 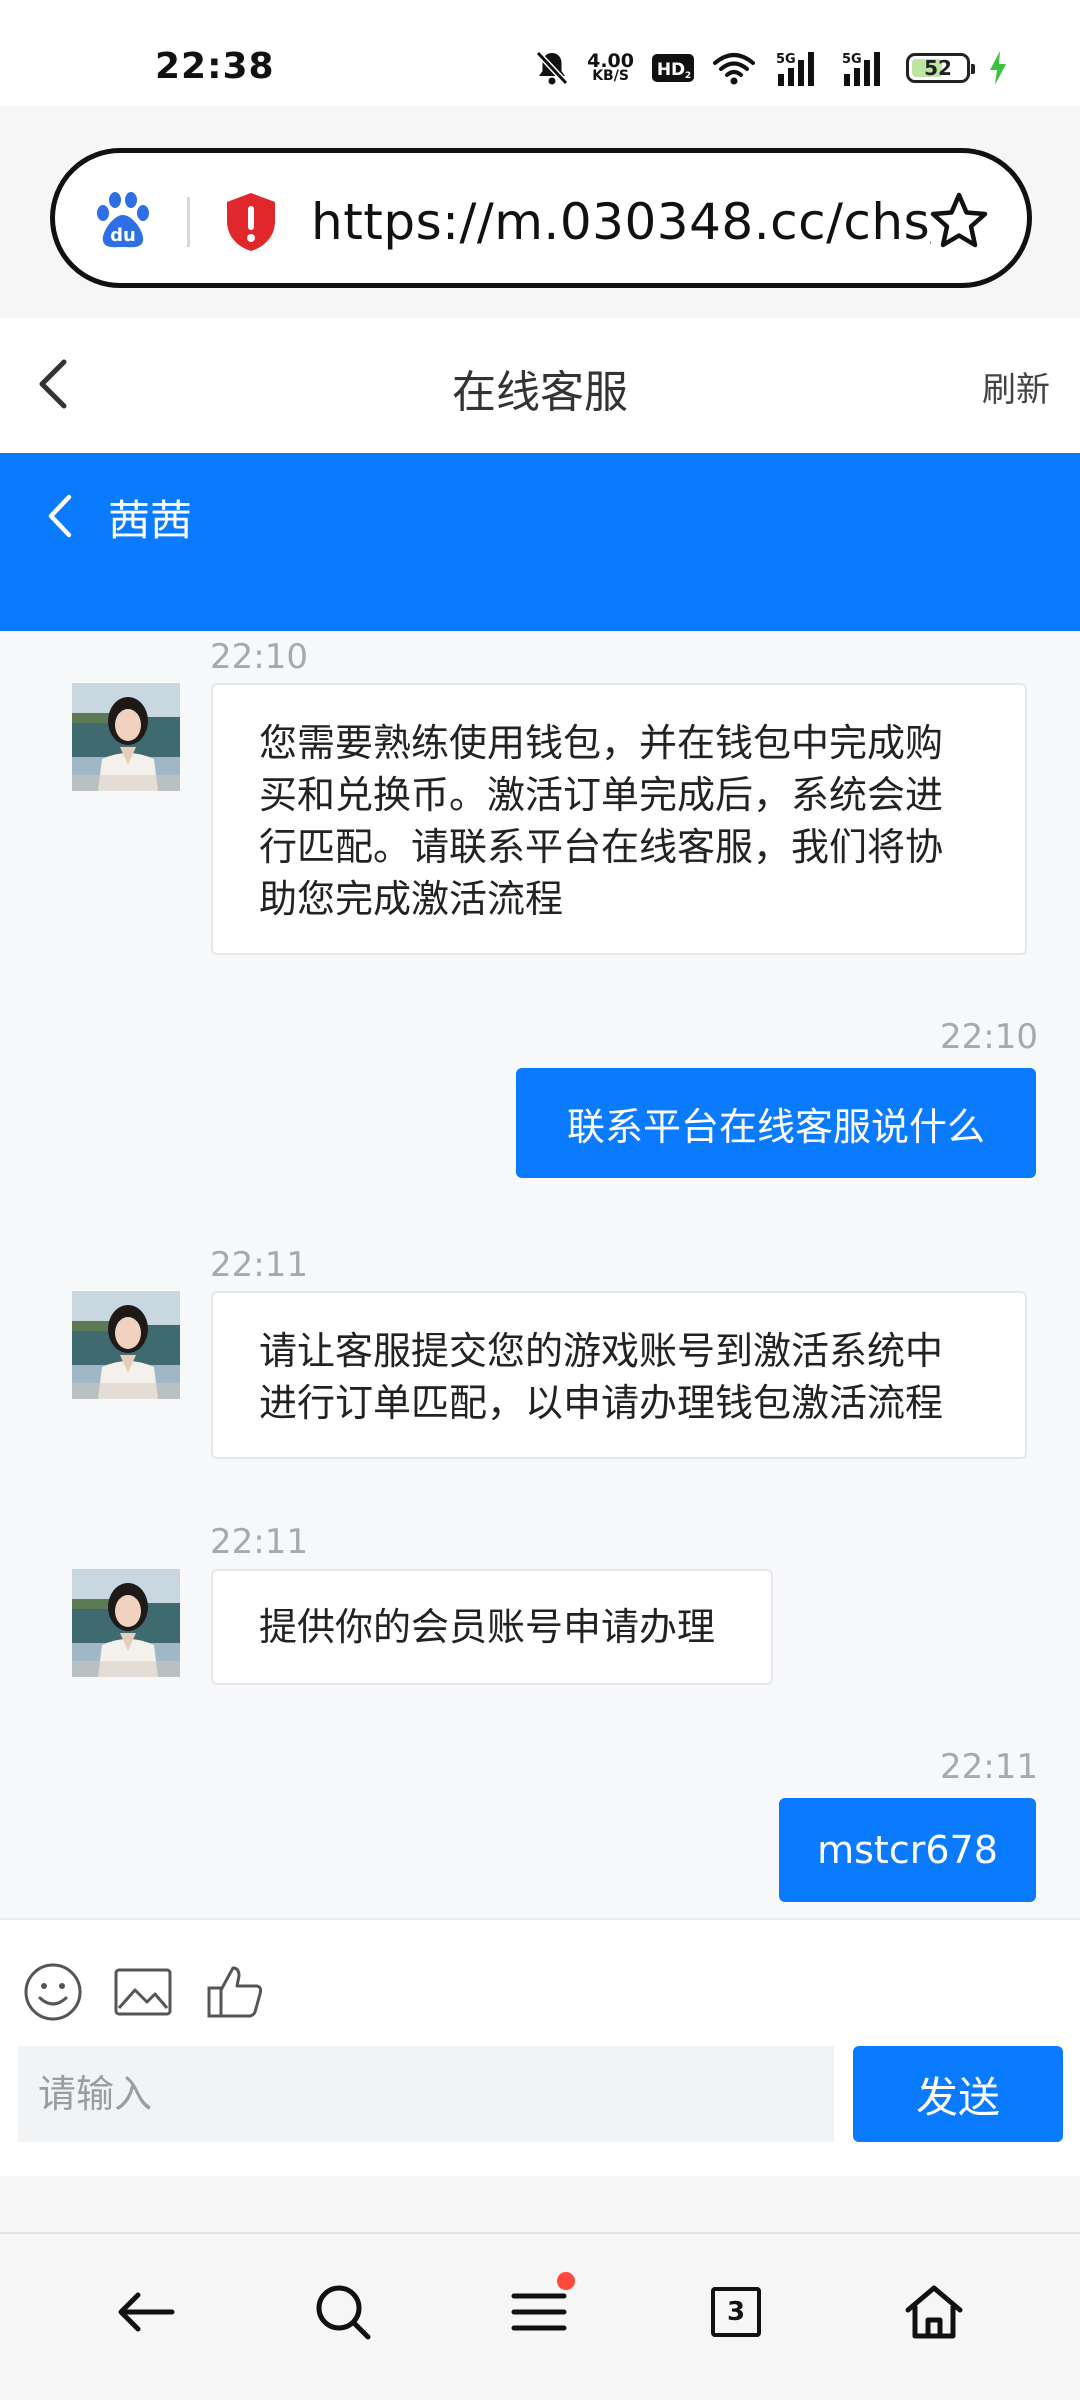 What do you see at coordinates (619, 1375) in the screenshot?
I see `agent-message-bubble: 请让客服提交您的游戏账号到激活系统中进行订单匹配，以申请办理钱包激活流程` at bounding box center [619, 1375].